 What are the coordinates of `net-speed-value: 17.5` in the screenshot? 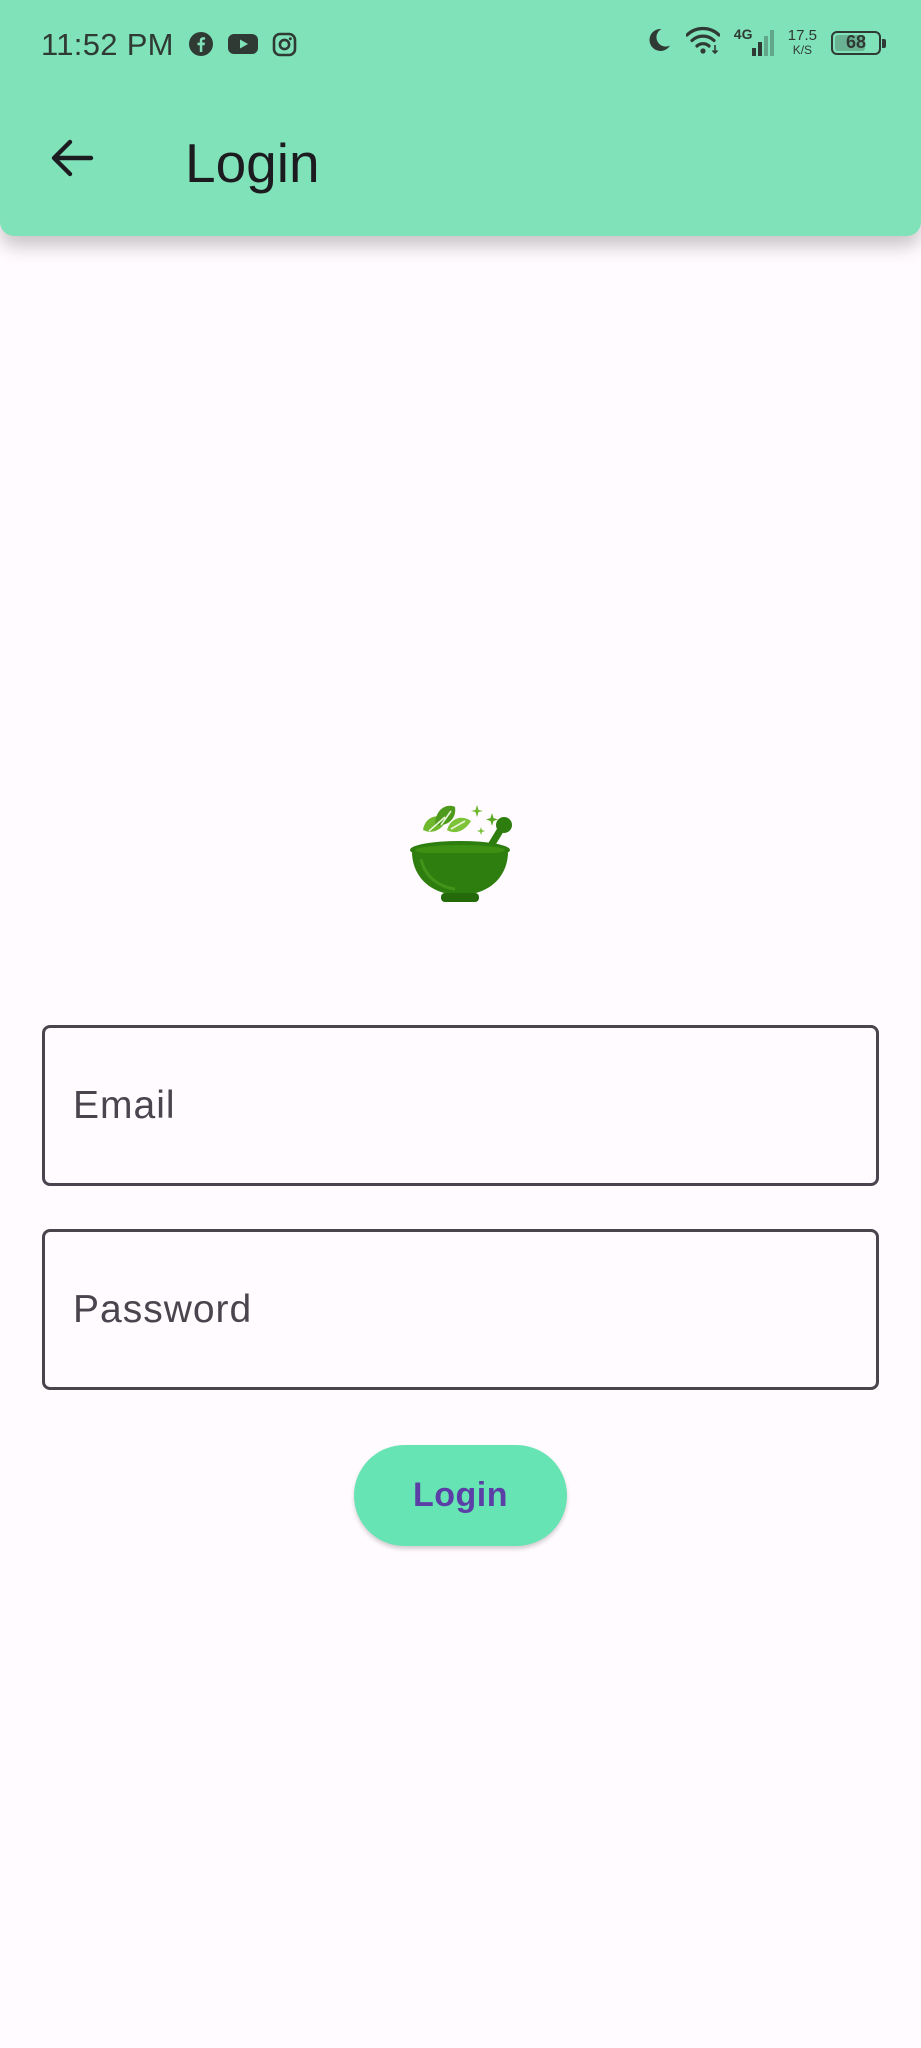 It's located at (802, 35).